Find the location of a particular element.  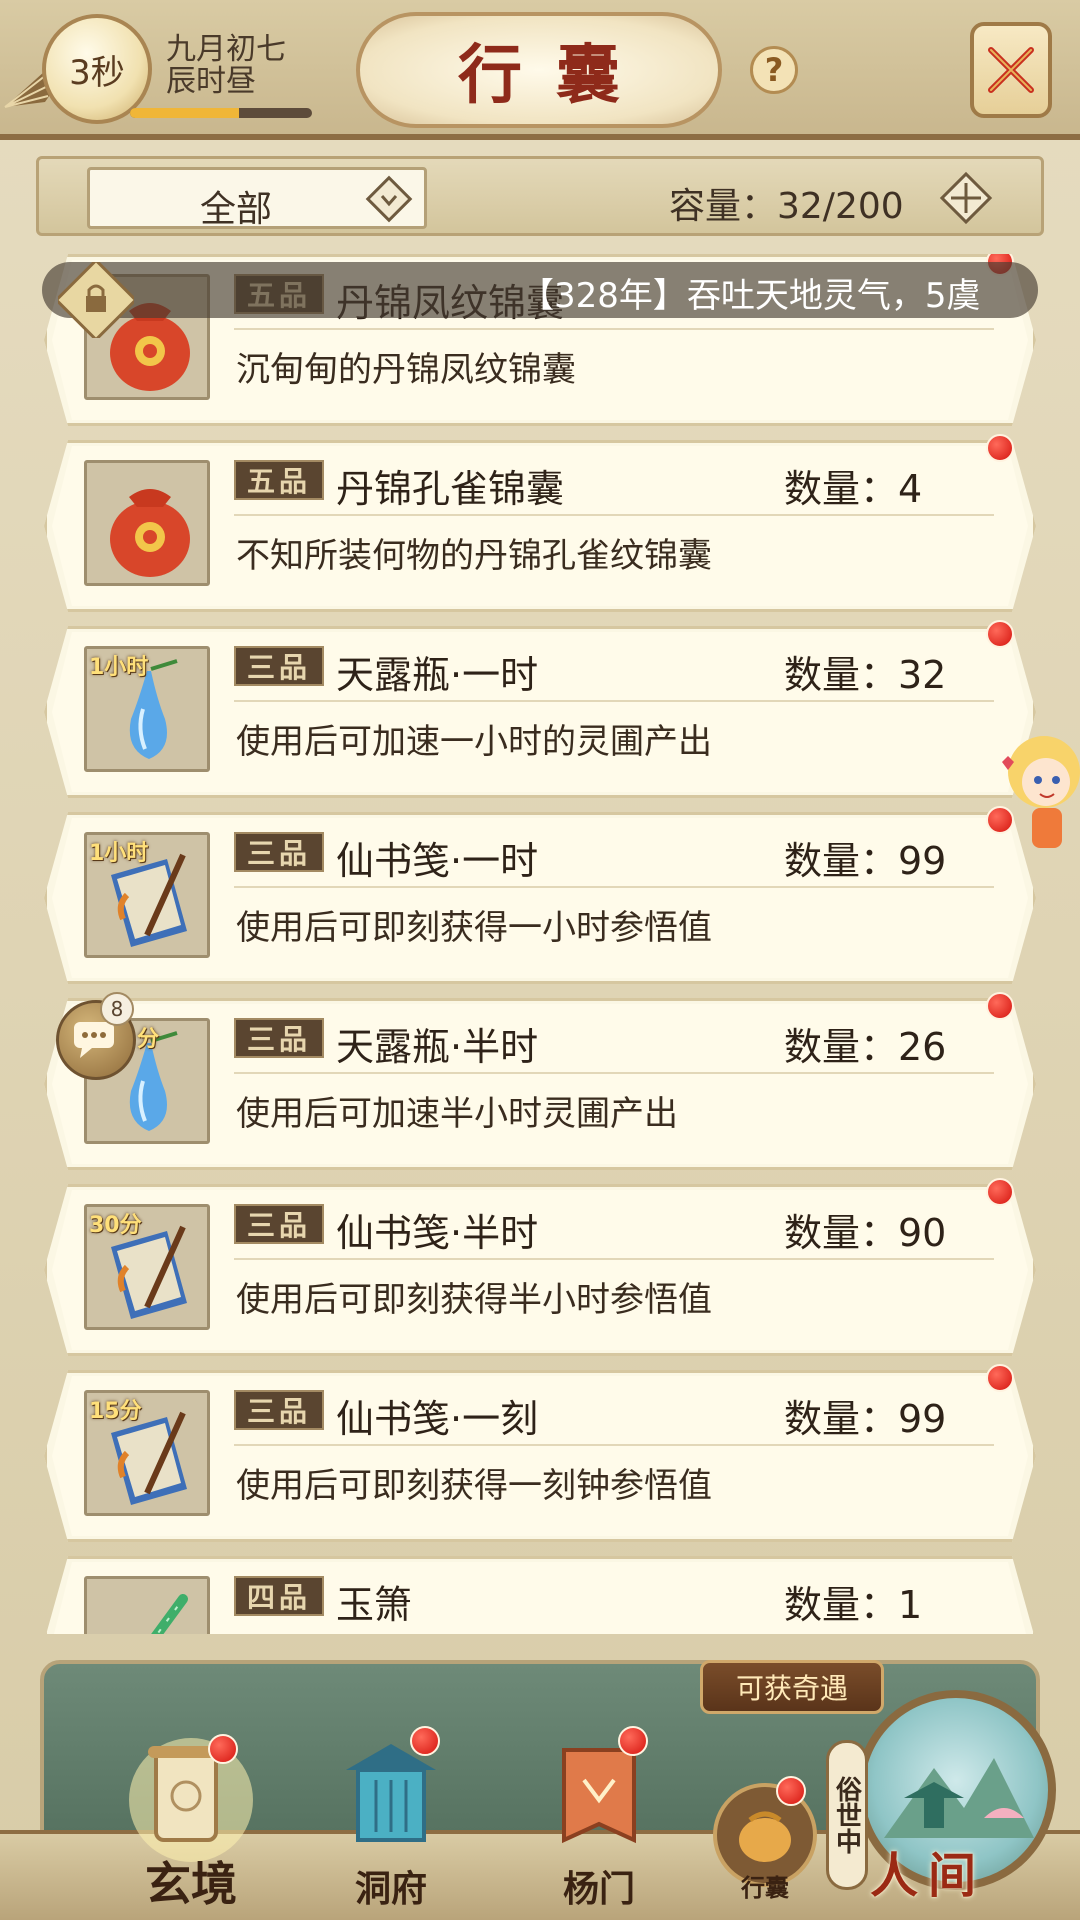

item-description: 使用后可即刻获得半小时参悟值 is located at coordinates (474, 1300).